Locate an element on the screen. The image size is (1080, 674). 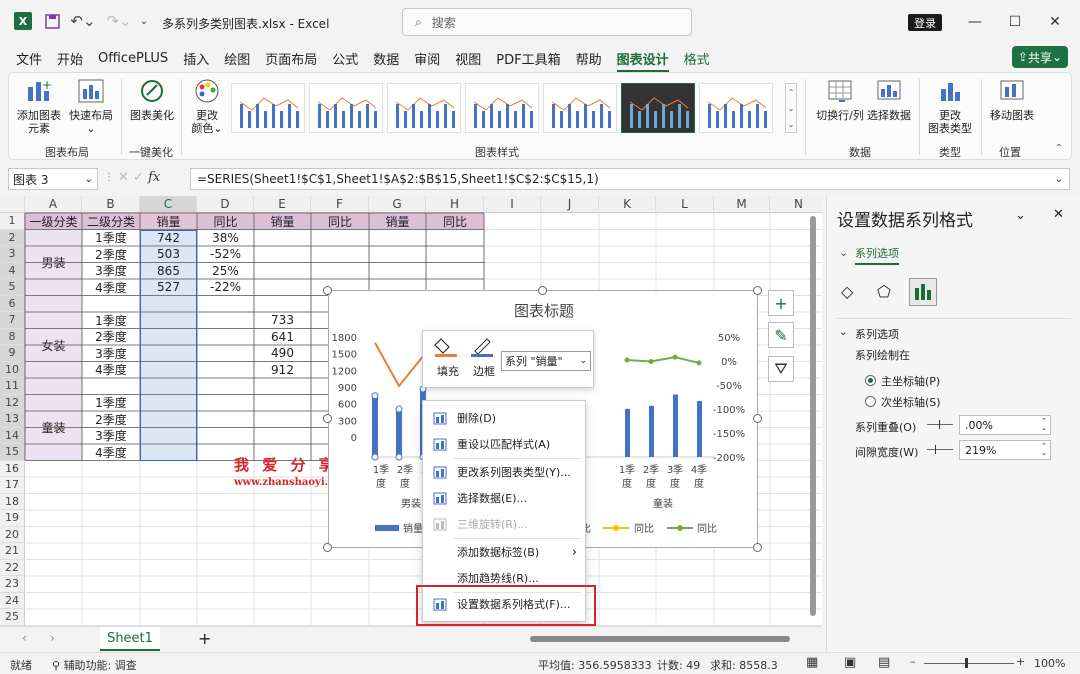
row-header: 11 is located at coordinates (12, 386).